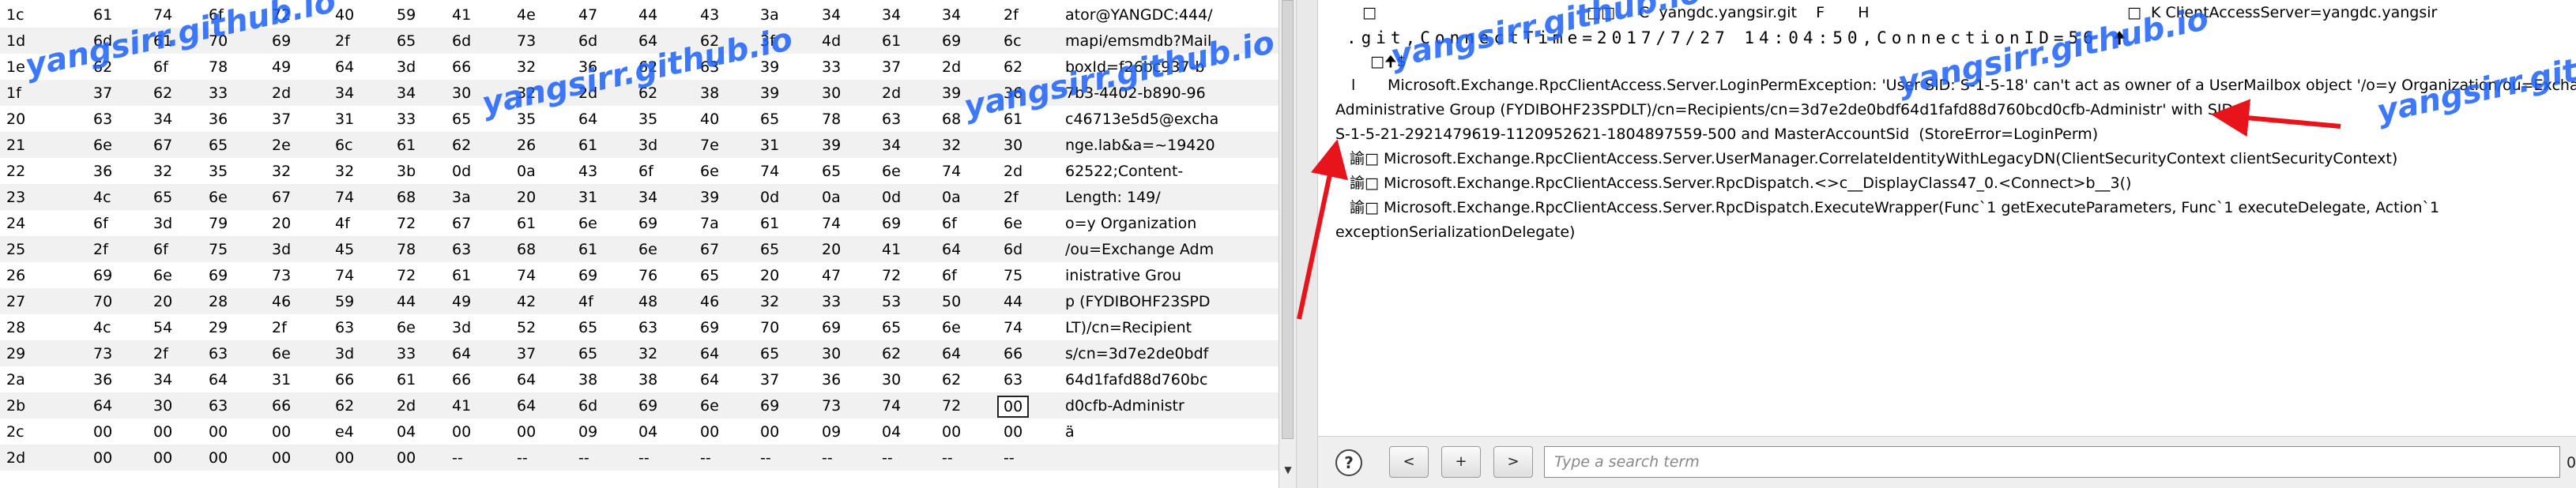 The height and width of the screenshot is (488, 2576). I want to click on hex-byte-cell: 39, so click(769, 93).